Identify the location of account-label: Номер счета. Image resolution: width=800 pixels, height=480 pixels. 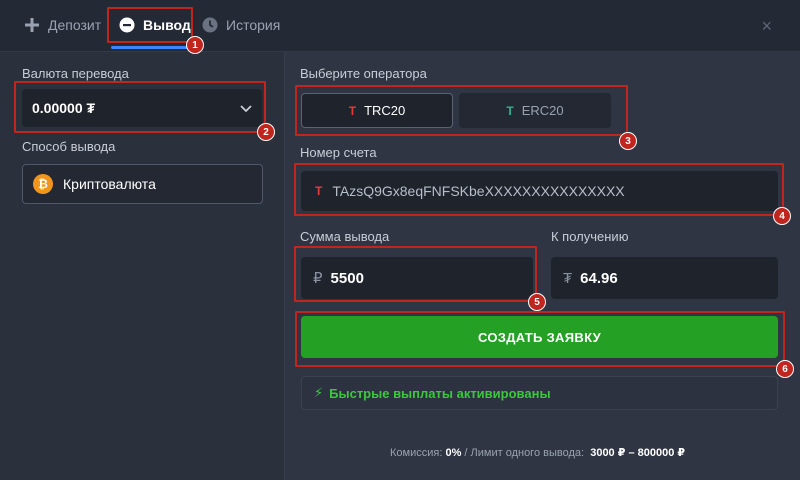
(338, 152).